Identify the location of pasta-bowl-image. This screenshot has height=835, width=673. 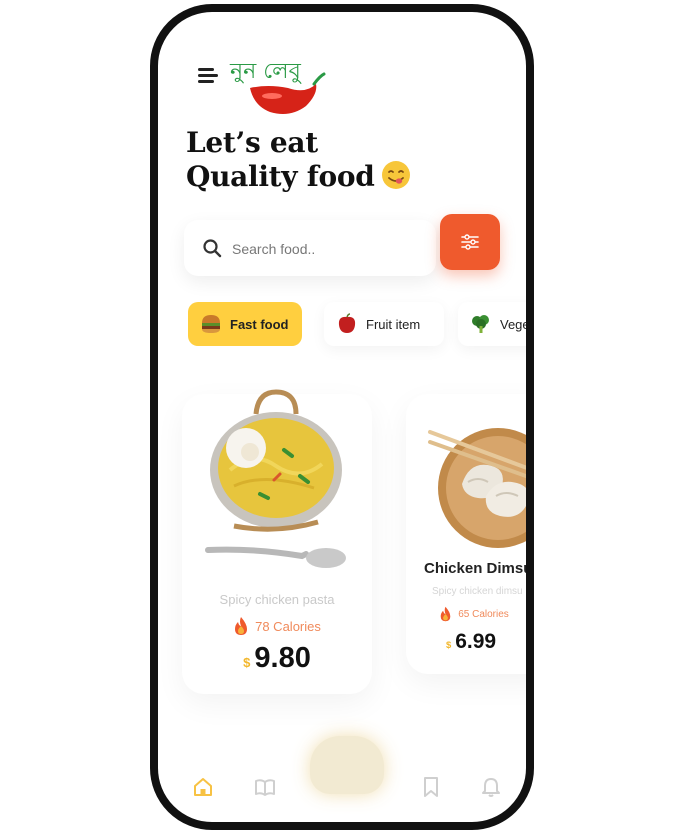
(275, 478).